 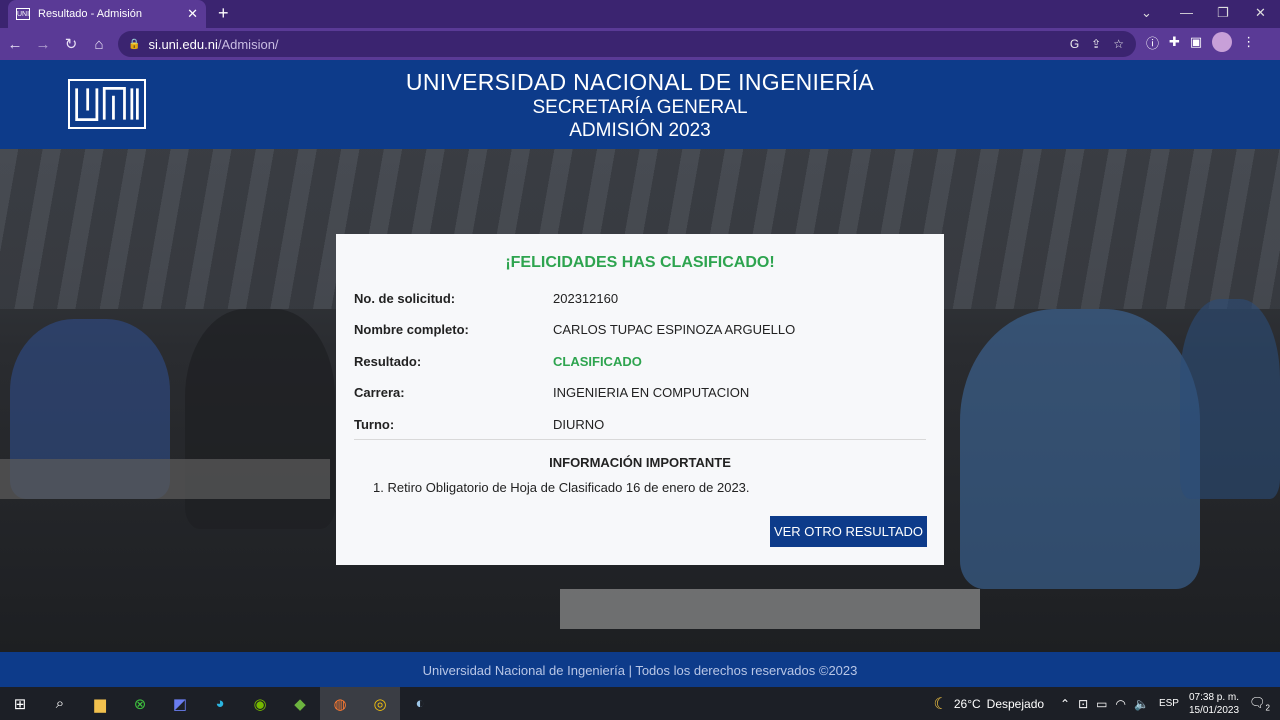 I want to click on uni-logo, so click(x=107, y=104).